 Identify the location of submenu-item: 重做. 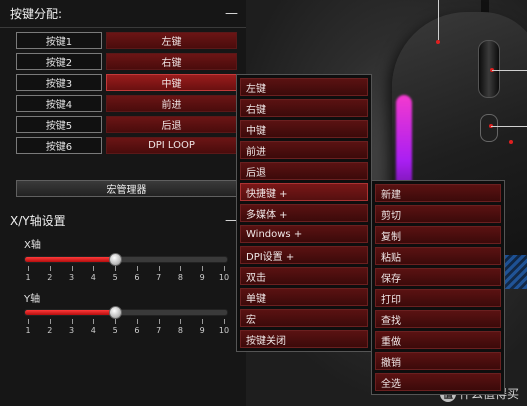
(438, 340).